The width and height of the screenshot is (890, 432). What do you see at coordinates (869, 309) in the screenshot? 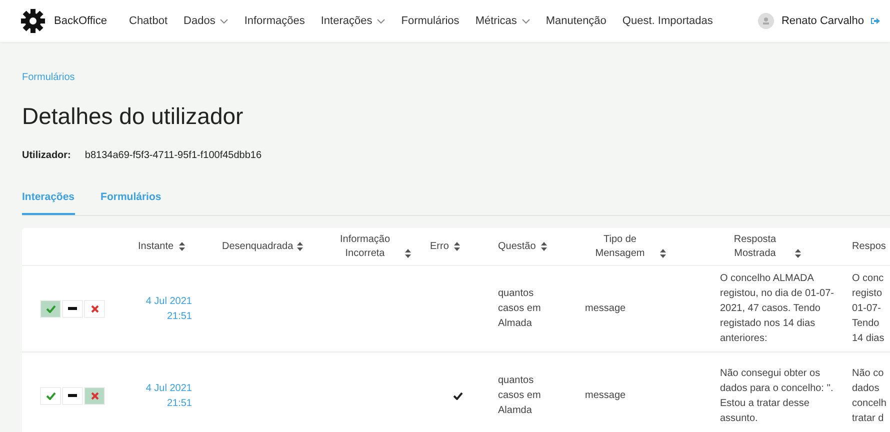
I see `table-cell-text: O conc registo 01-07- Tendo 14 dias` at bounding box center [869, 309].